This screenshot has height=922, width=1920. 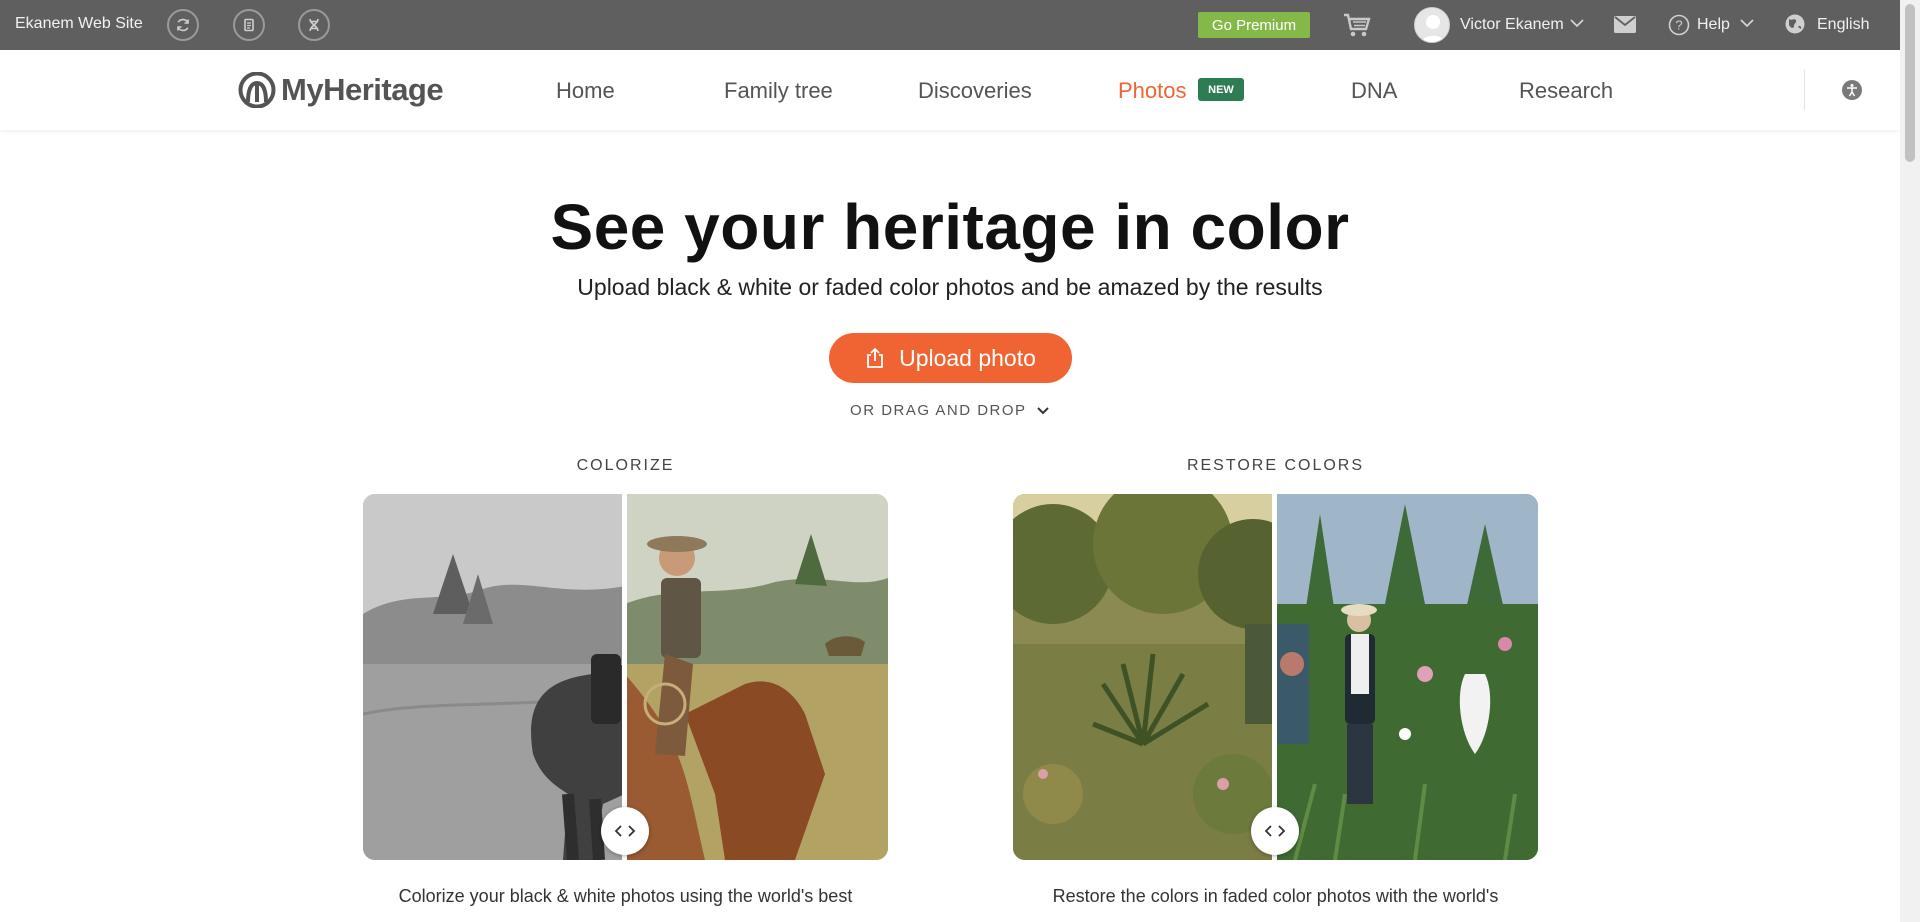 What do you see at coordinates (778, 91) in the screenshot?
I see `nav-family-tree: Family tree` at bounding box center [778, 91].